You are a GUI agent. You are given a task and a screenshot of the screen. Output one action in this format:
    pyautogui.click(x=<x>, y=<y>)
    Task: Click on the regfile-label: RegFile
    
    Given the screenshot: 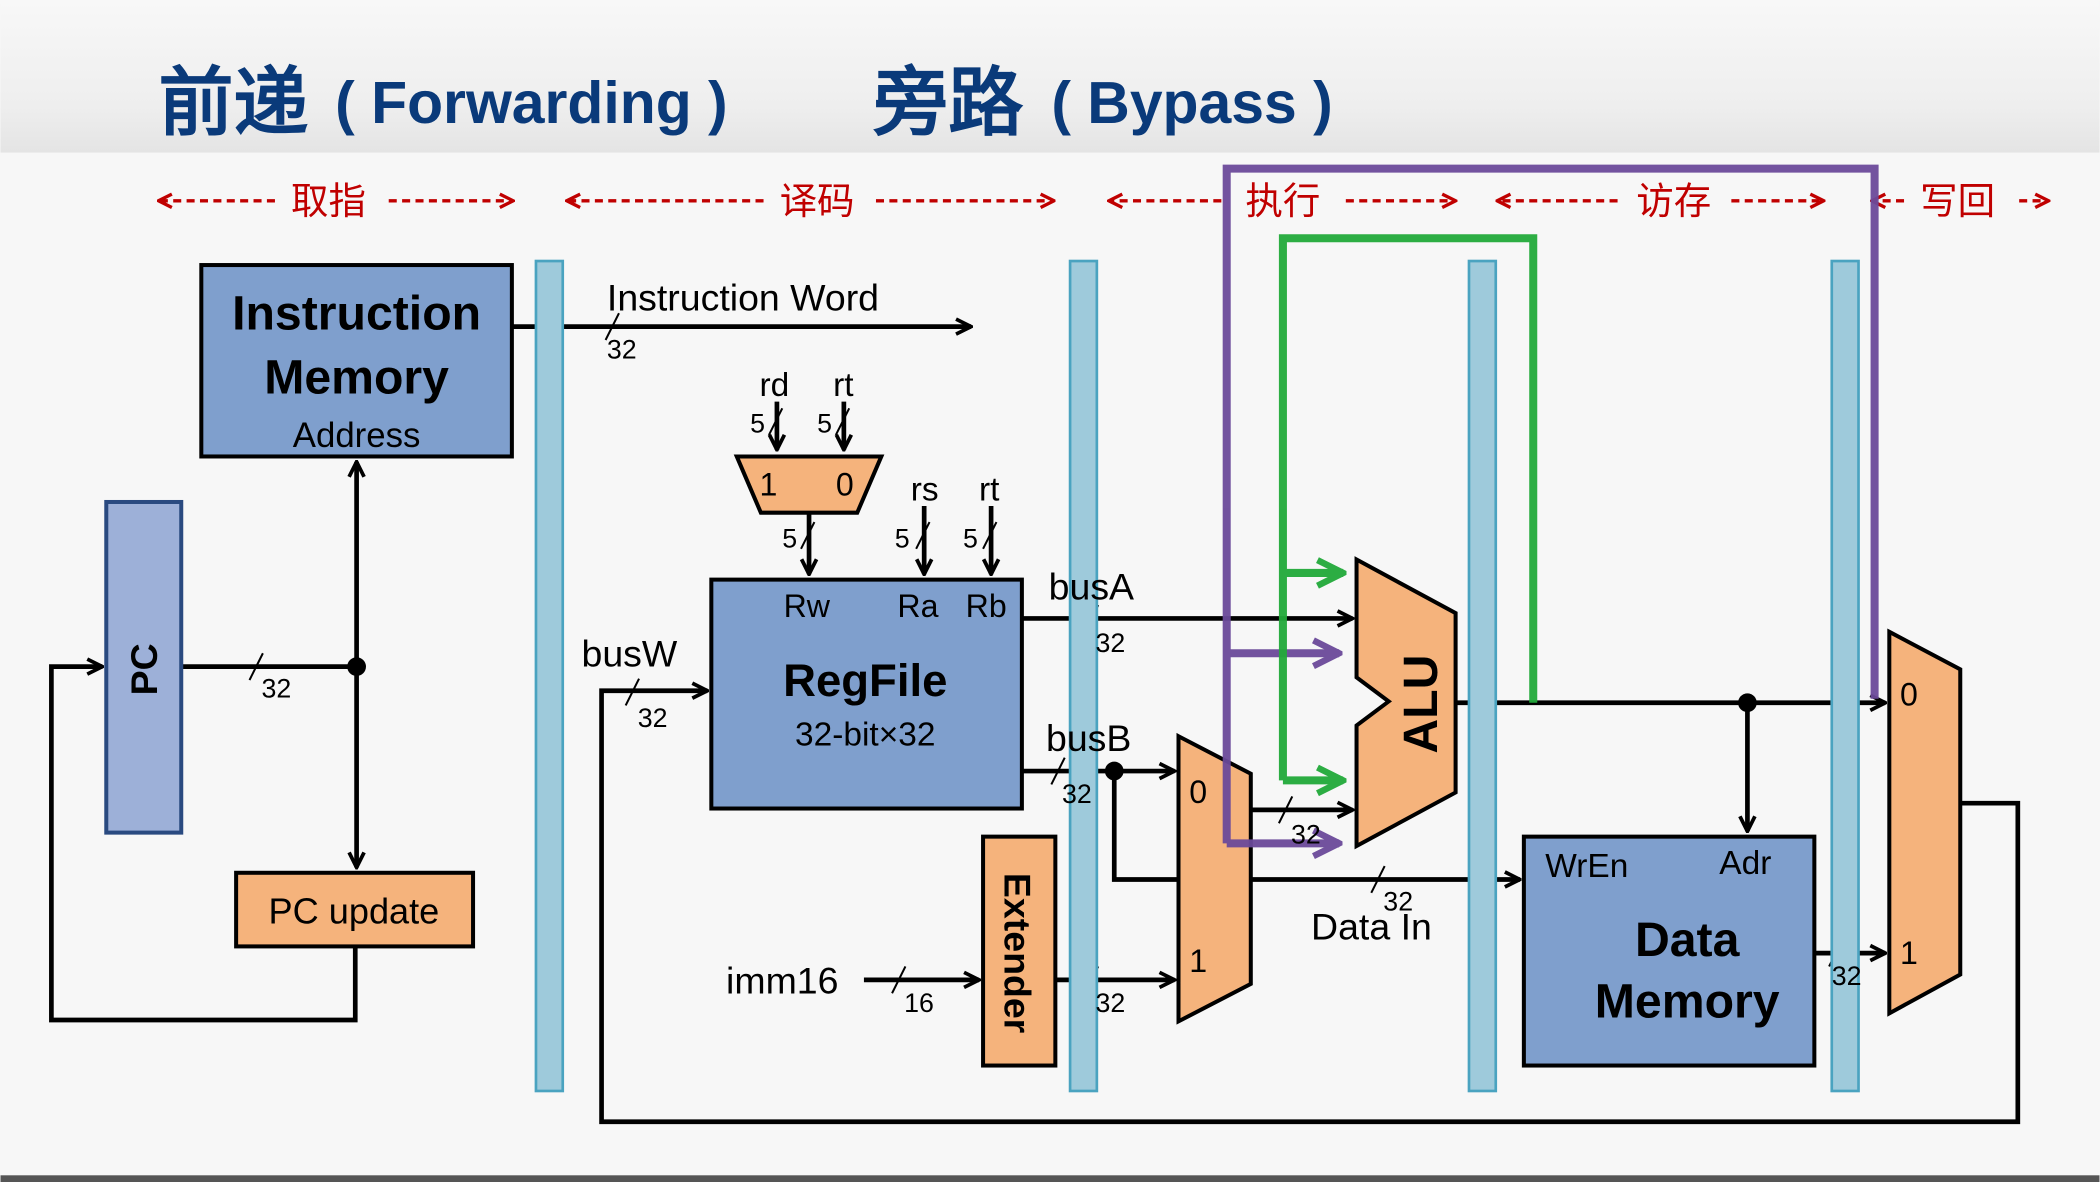 What is the action you would take?
    pyautogui.click(x=865, y=680)
    